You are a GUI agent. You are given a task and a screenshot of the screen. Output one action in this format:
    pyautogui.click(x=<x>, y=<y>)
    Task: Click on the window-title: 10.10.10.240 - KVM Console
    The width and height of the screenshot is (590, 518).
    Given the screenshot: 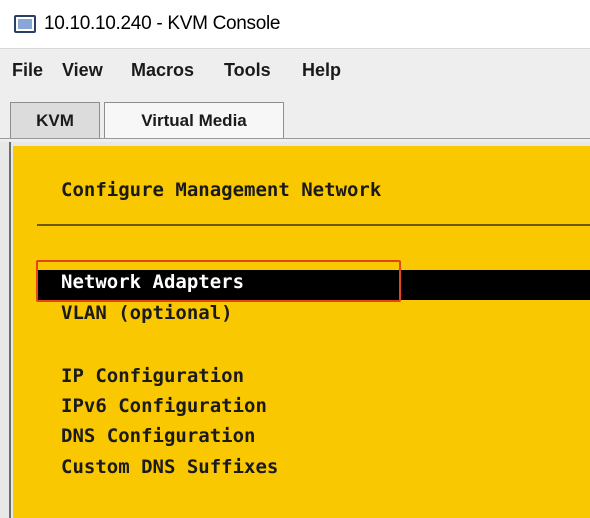 What is the action you would take?
    pyautogui.click(x=162, y=23)
    